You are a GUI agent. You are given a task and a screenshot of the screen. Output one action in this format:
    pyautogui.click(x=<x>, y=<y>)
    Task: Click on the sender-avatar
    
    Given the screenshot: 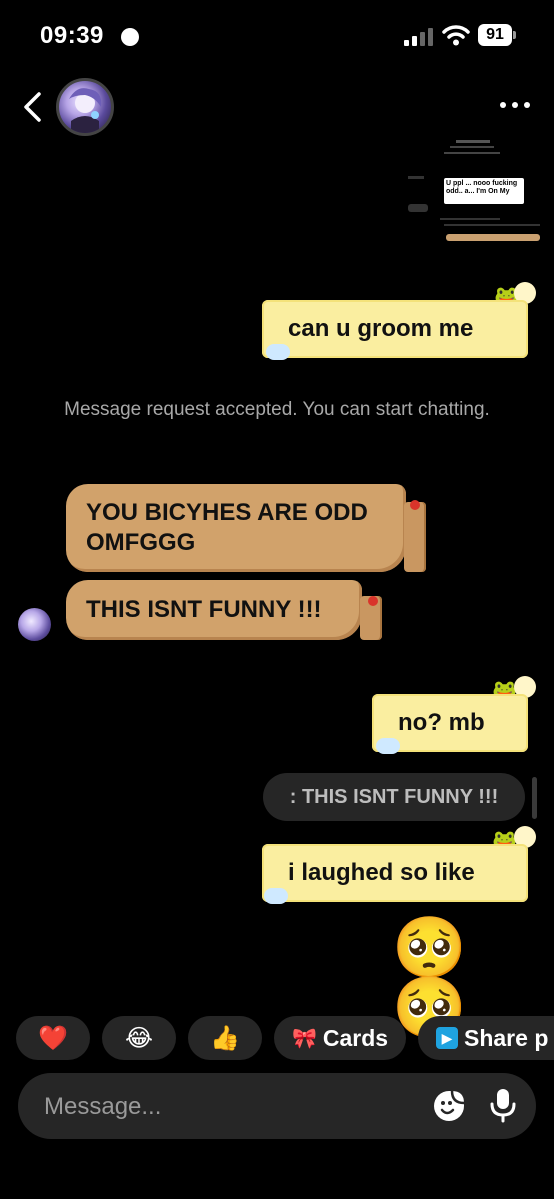 What is the action you would take?
    pyautogui.click(x=34, y=624)
    